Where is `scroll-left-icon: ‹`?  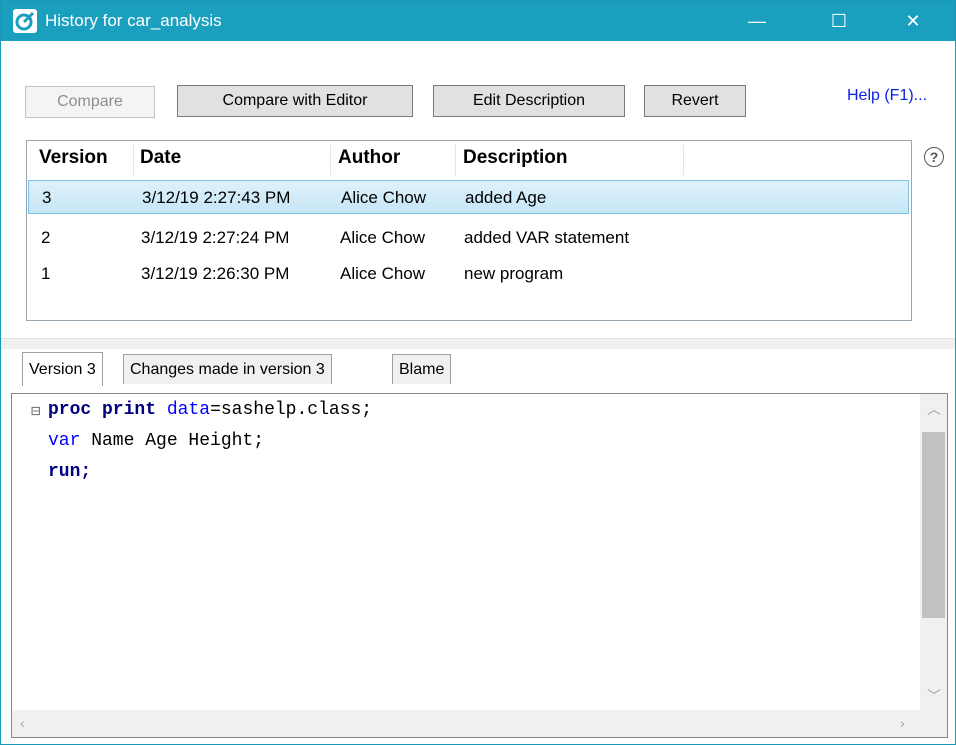 scroll-left-icon: ‹ is located at coordinates (22, 723).